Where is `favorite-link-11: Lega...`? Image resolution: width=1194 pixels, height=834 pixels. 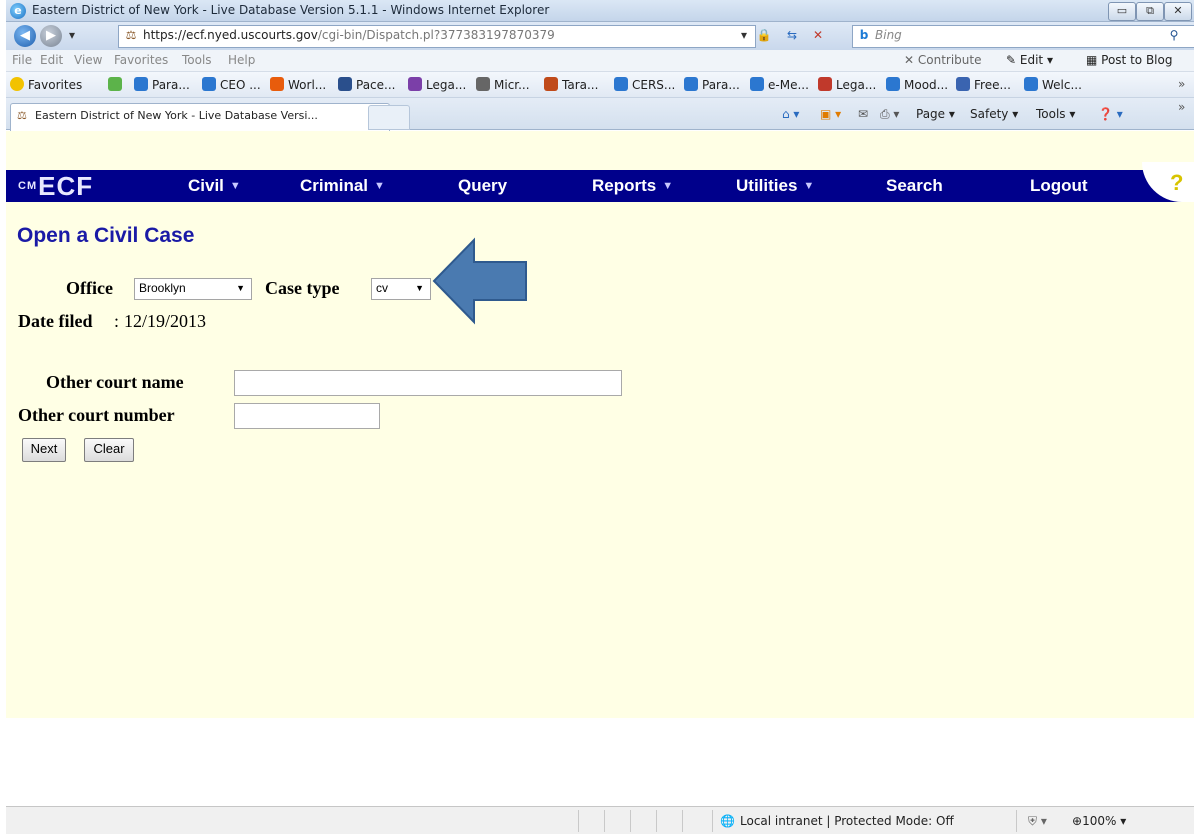
favorite-link-11: Lega... is located at coordinates (847, 84).